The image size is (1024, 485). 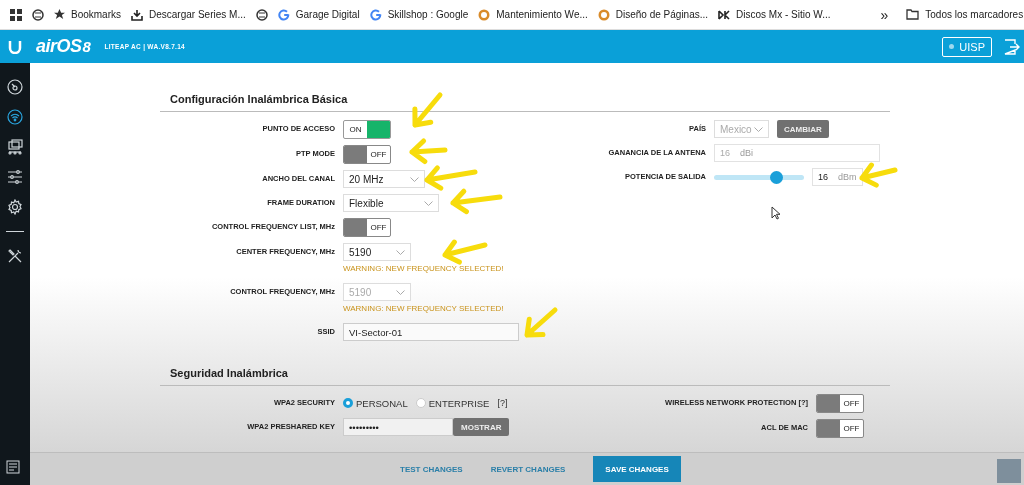 What do you see at coordinates (913, 14) in the screenshot?
I see `folder-icon` at bounding box center [913, 14].